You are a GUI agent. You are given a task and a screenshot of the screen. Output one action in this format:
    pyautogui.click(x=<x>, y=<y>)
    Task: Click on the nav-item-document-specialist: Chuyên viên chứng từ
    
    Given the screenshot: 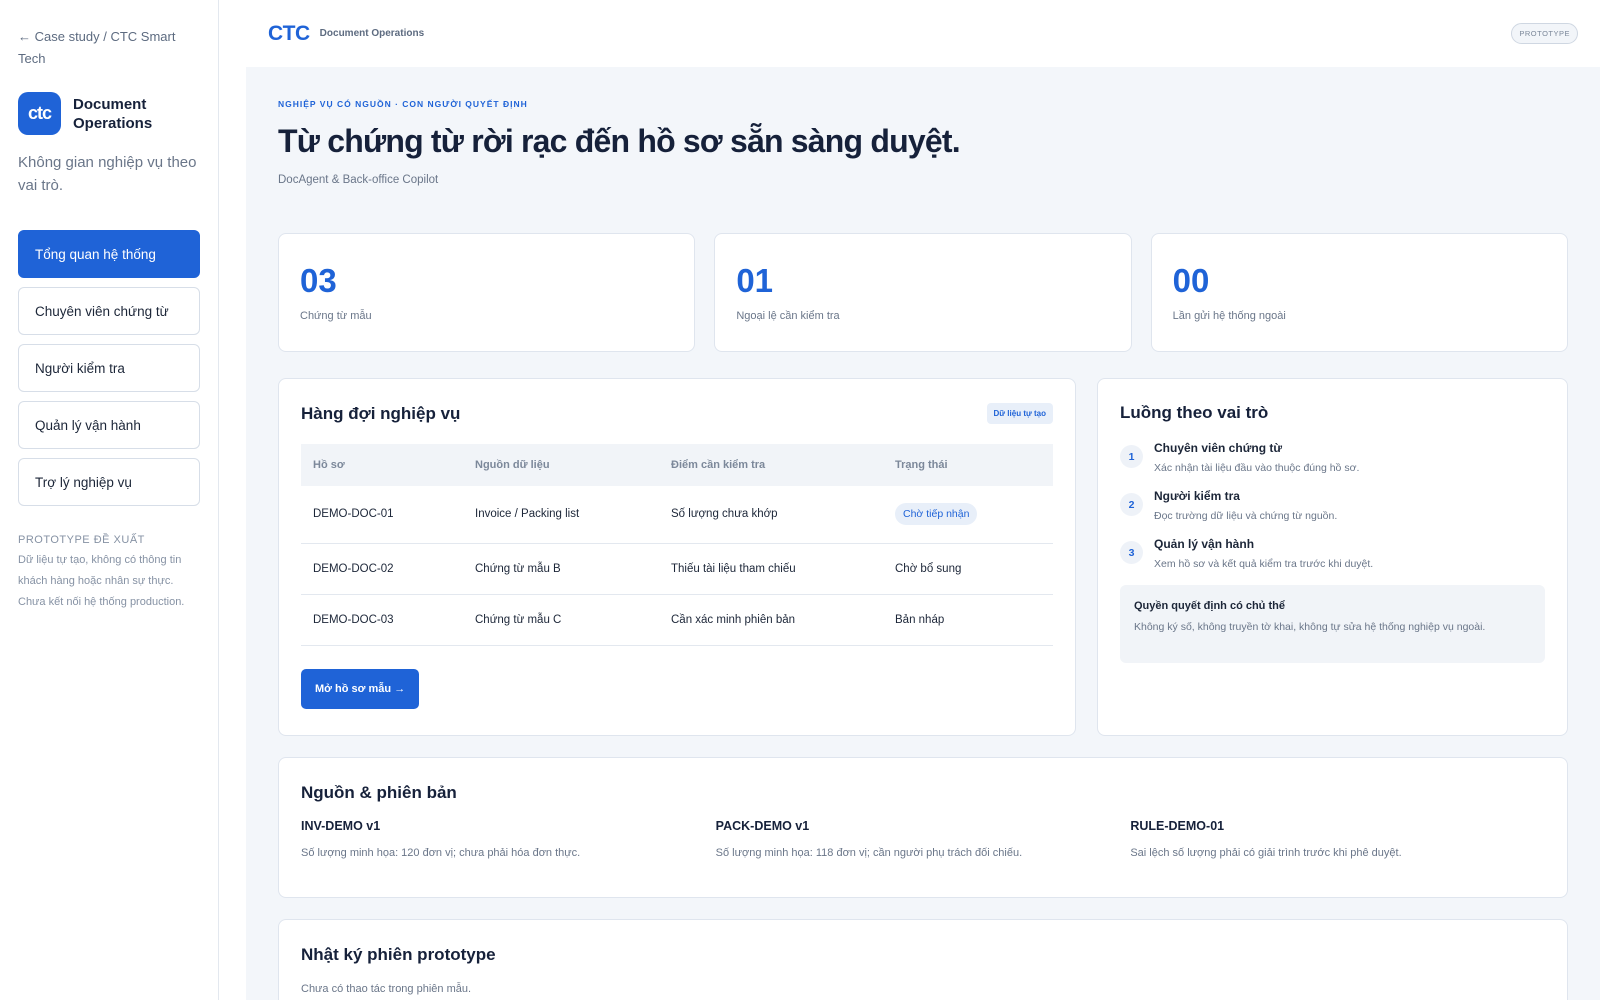 What is the action you would take?
    pyautogui.click(x=109, y=311)
    